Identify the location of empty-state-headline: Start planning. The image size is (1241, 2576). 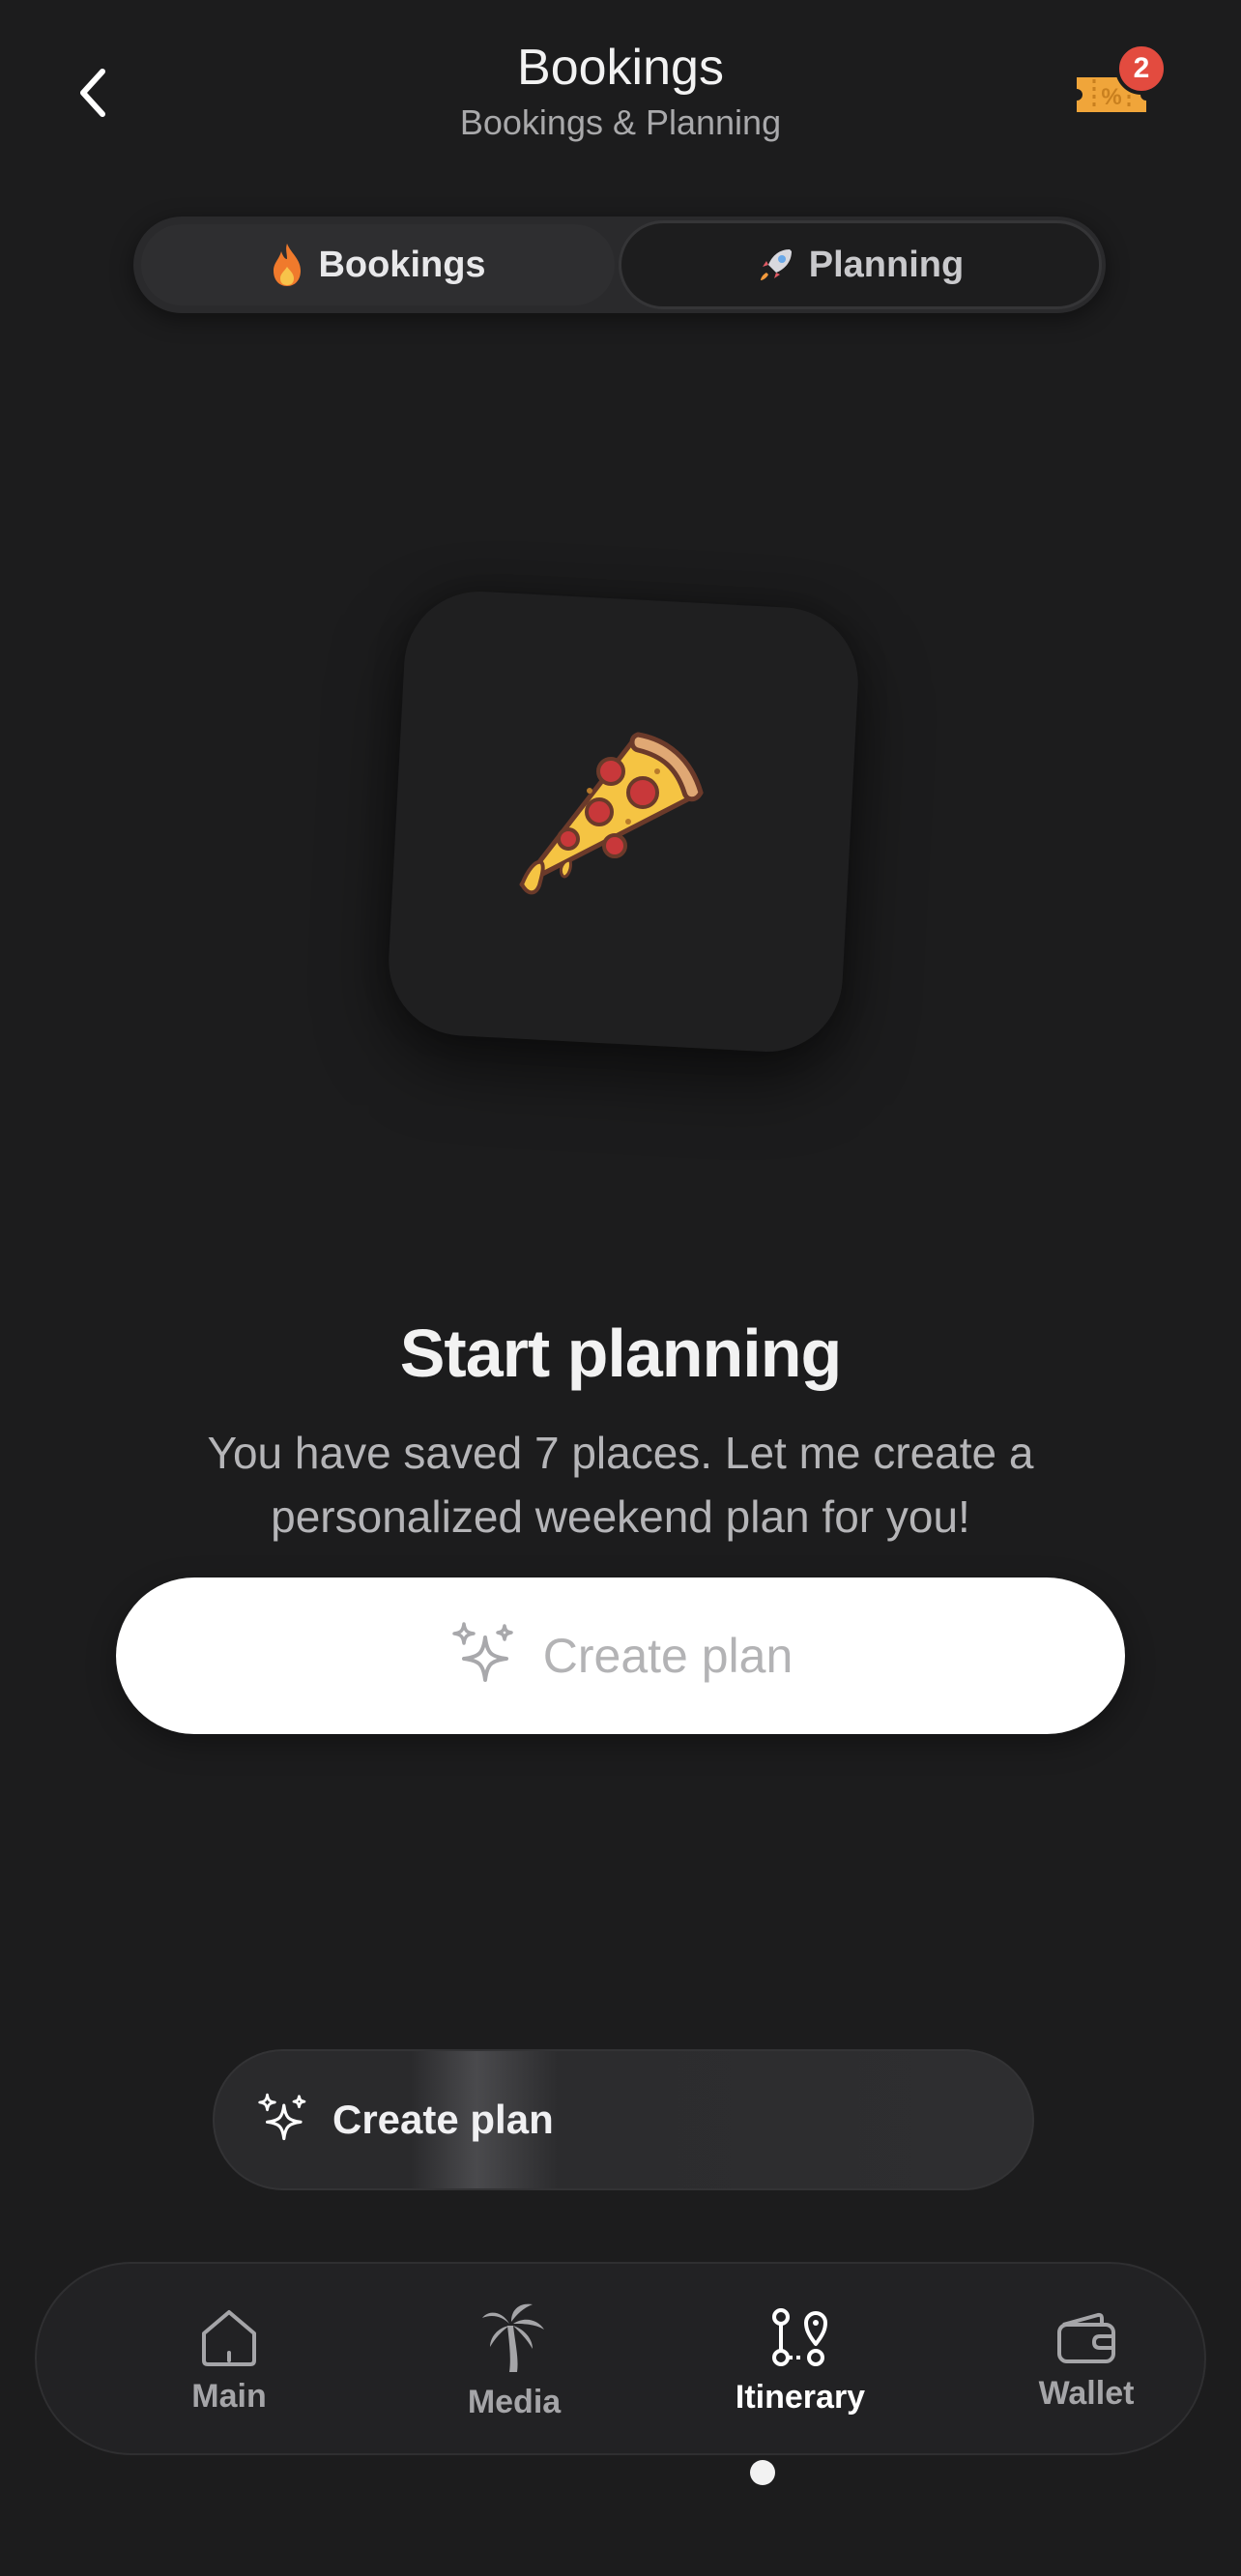
(621, 1353).